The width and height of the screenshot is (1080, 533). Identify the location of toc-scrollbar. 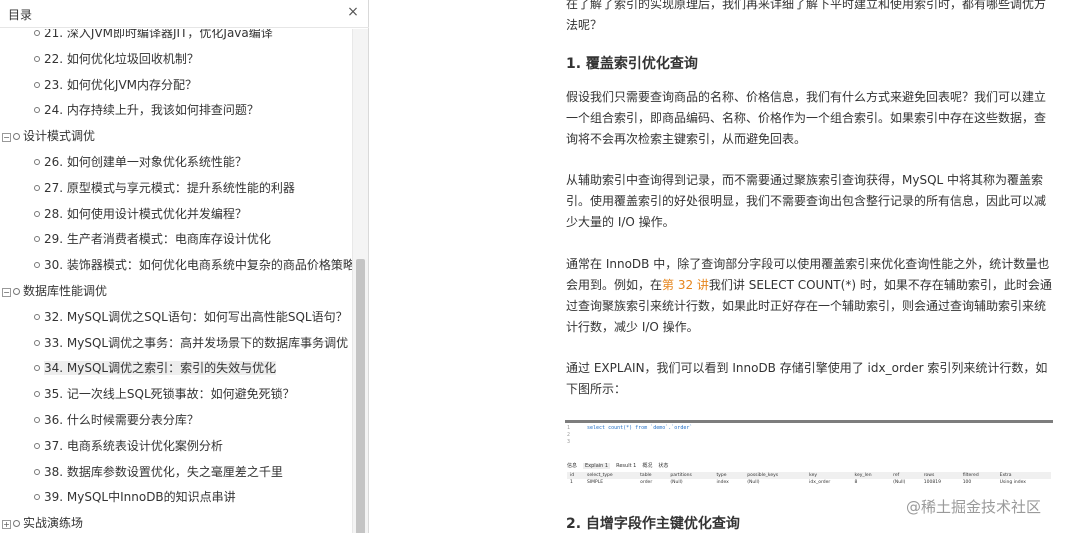
(360, 281).